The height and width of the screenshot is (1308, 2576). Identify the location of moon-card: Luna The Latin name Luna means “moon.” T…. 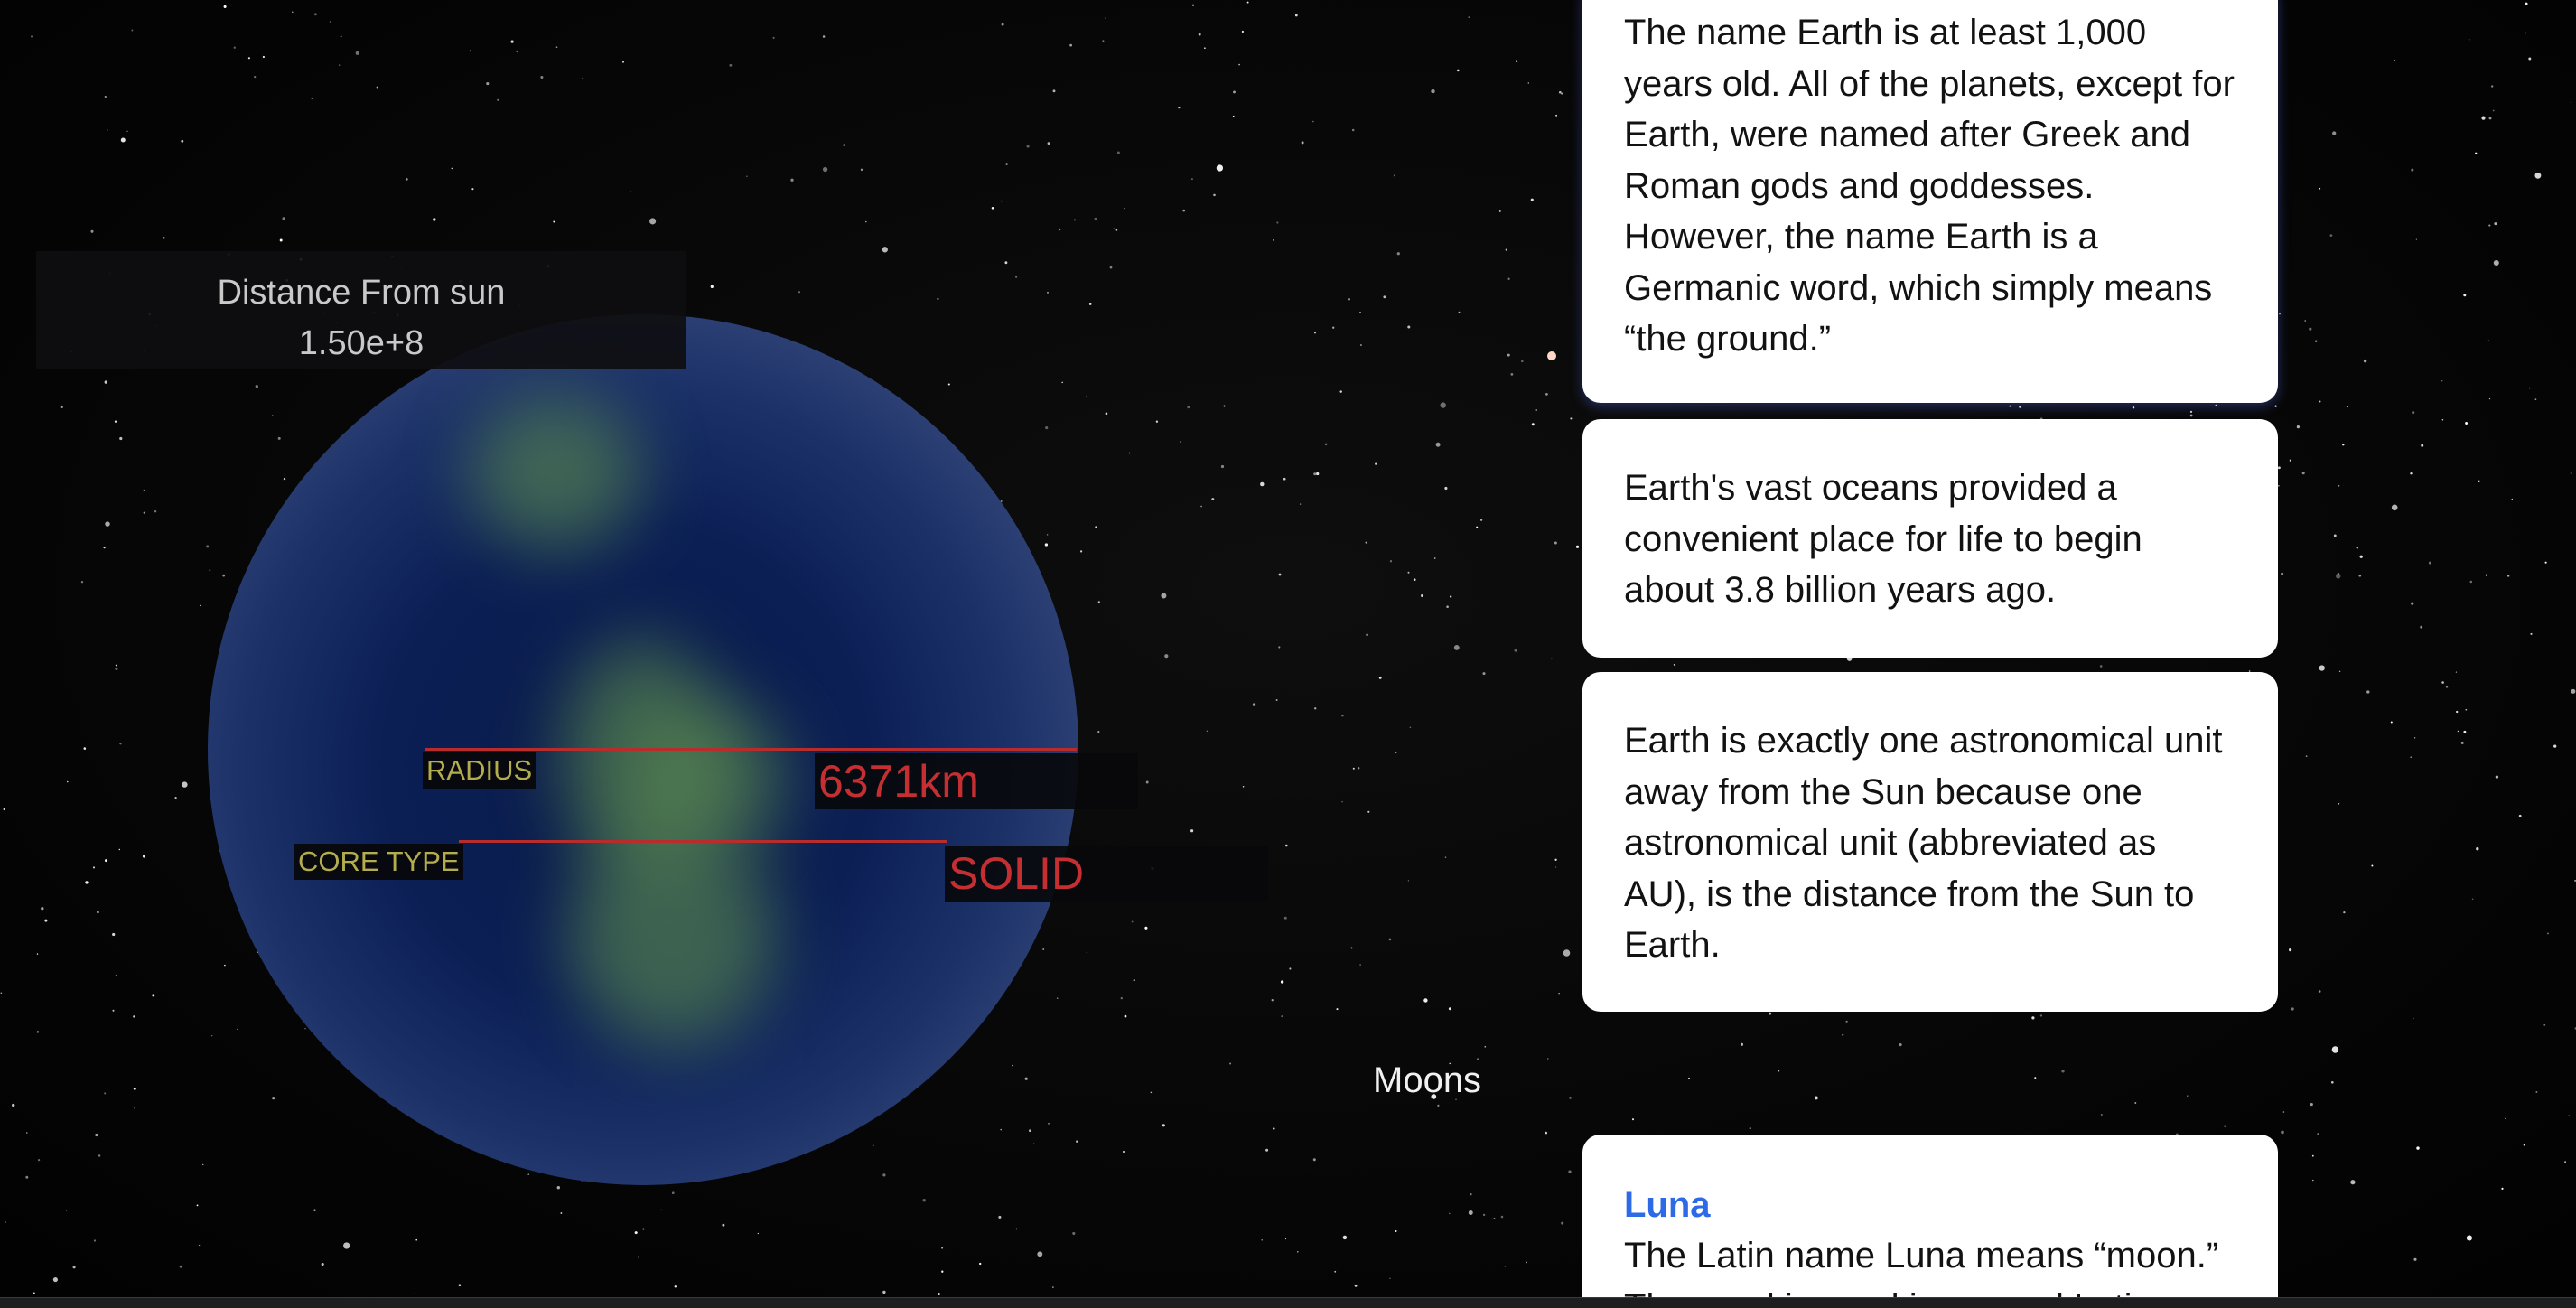
(1930, 1221).